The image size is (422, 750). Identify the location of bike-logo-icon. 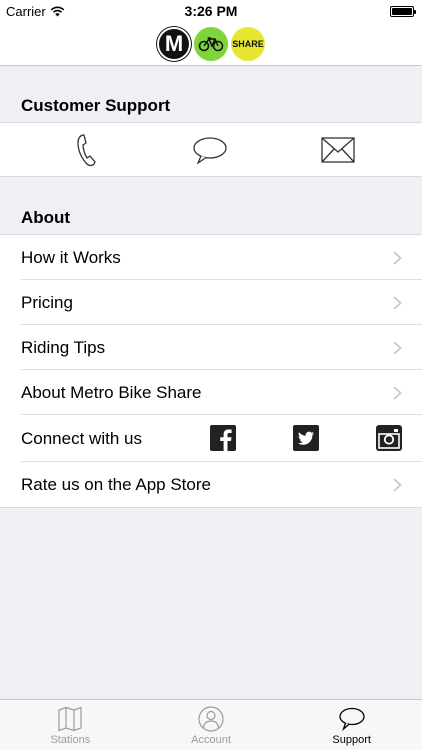
(211, 43).